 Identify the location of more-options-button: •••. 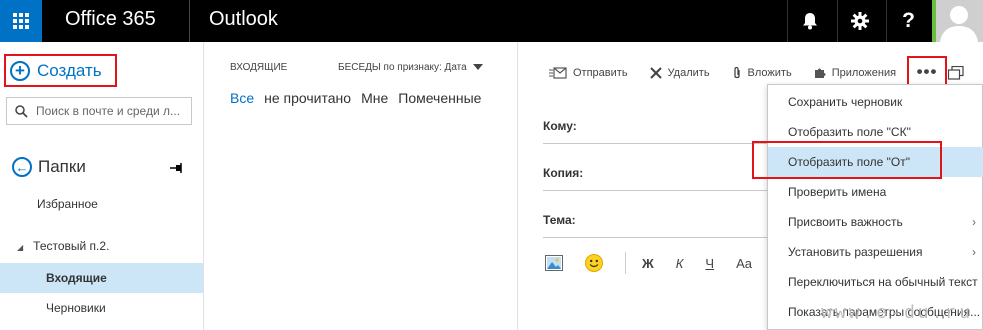
(927, 71).